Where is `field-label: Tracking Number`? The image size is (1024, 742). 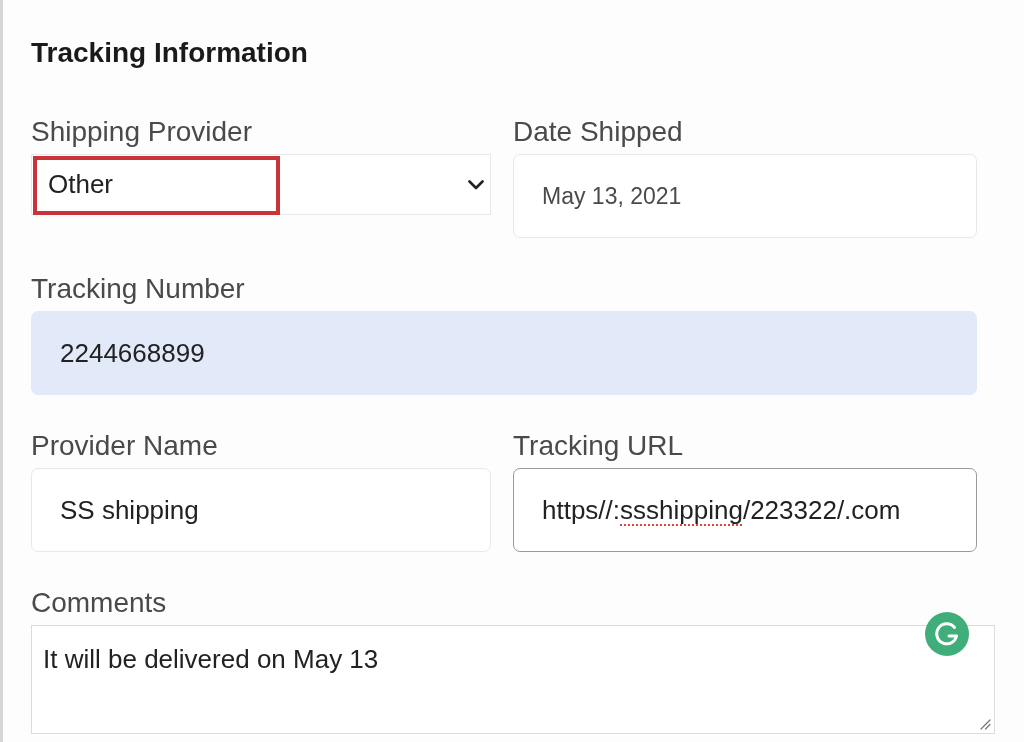 field-label: Tracking Number is located at coordinates (138, 289).